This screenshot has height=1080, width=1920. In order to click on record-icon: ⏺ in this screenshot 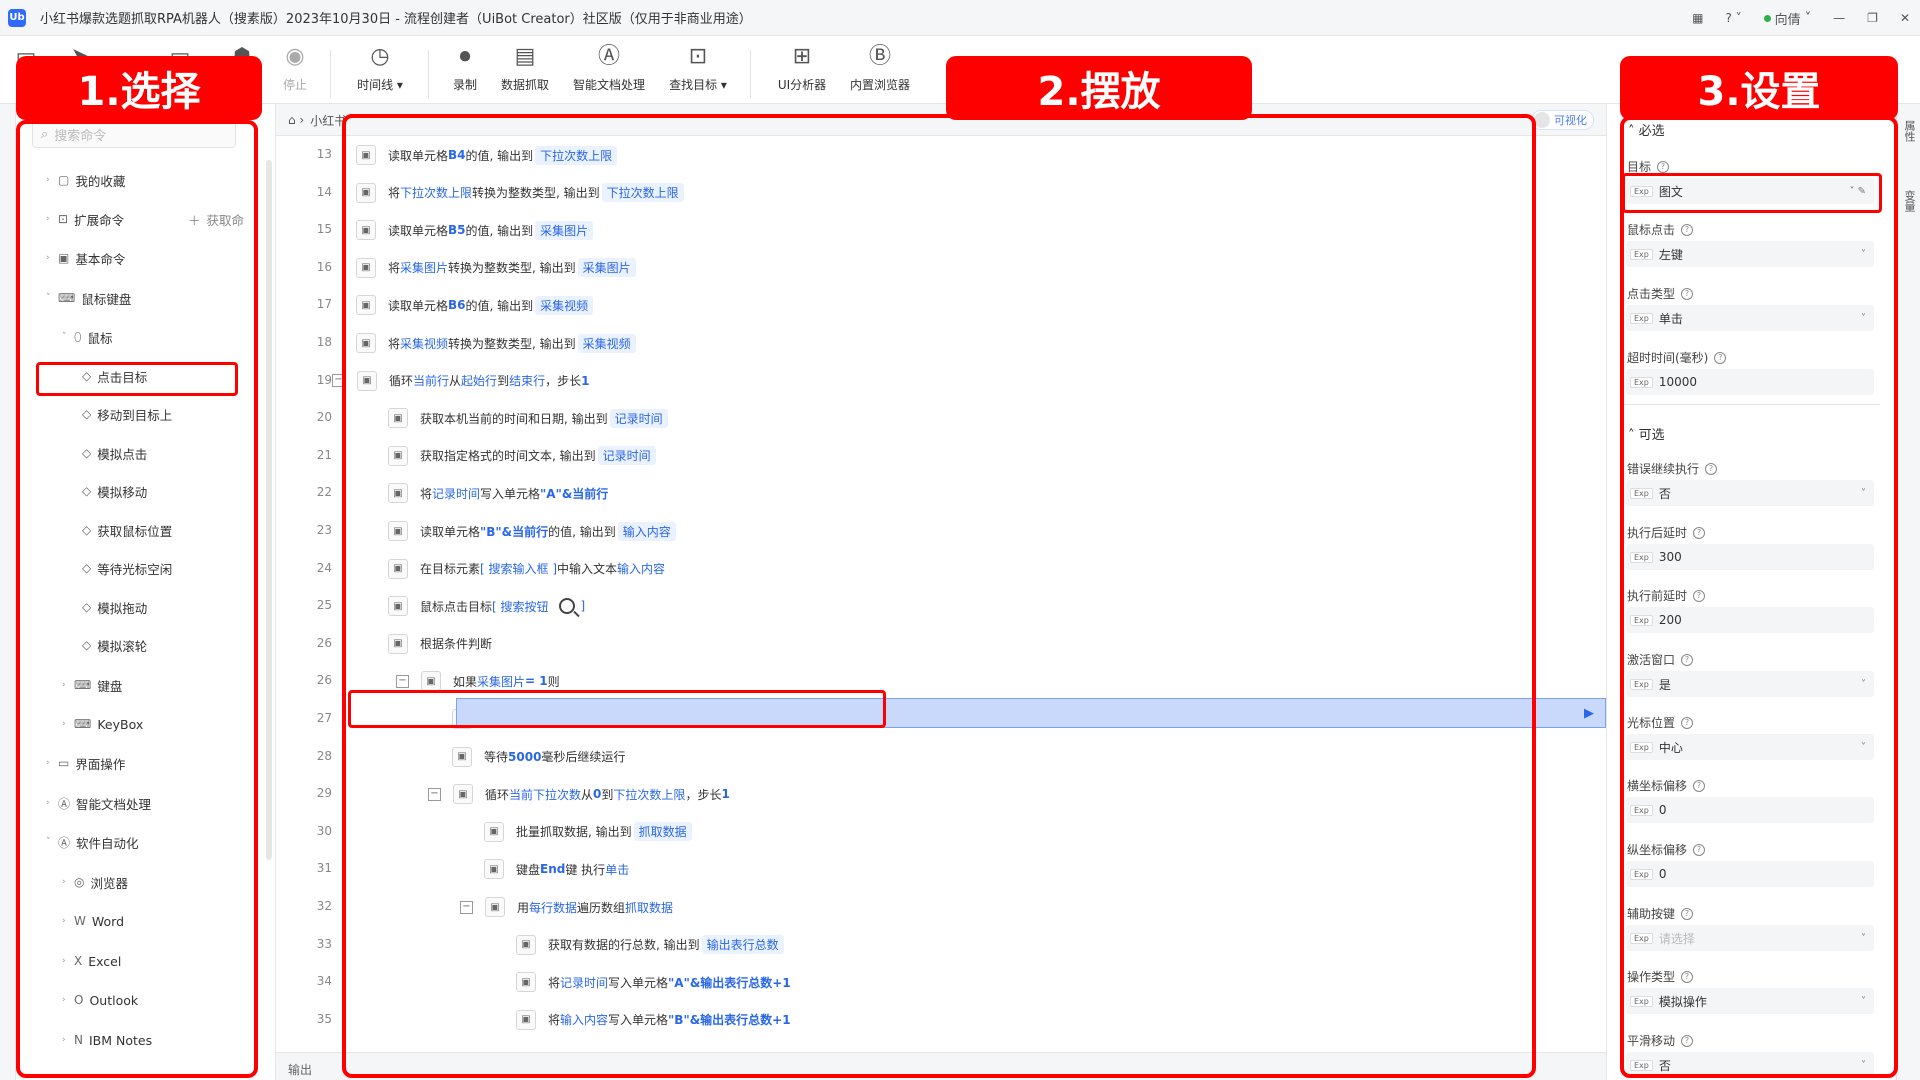, I will do `click(465, 56)`.